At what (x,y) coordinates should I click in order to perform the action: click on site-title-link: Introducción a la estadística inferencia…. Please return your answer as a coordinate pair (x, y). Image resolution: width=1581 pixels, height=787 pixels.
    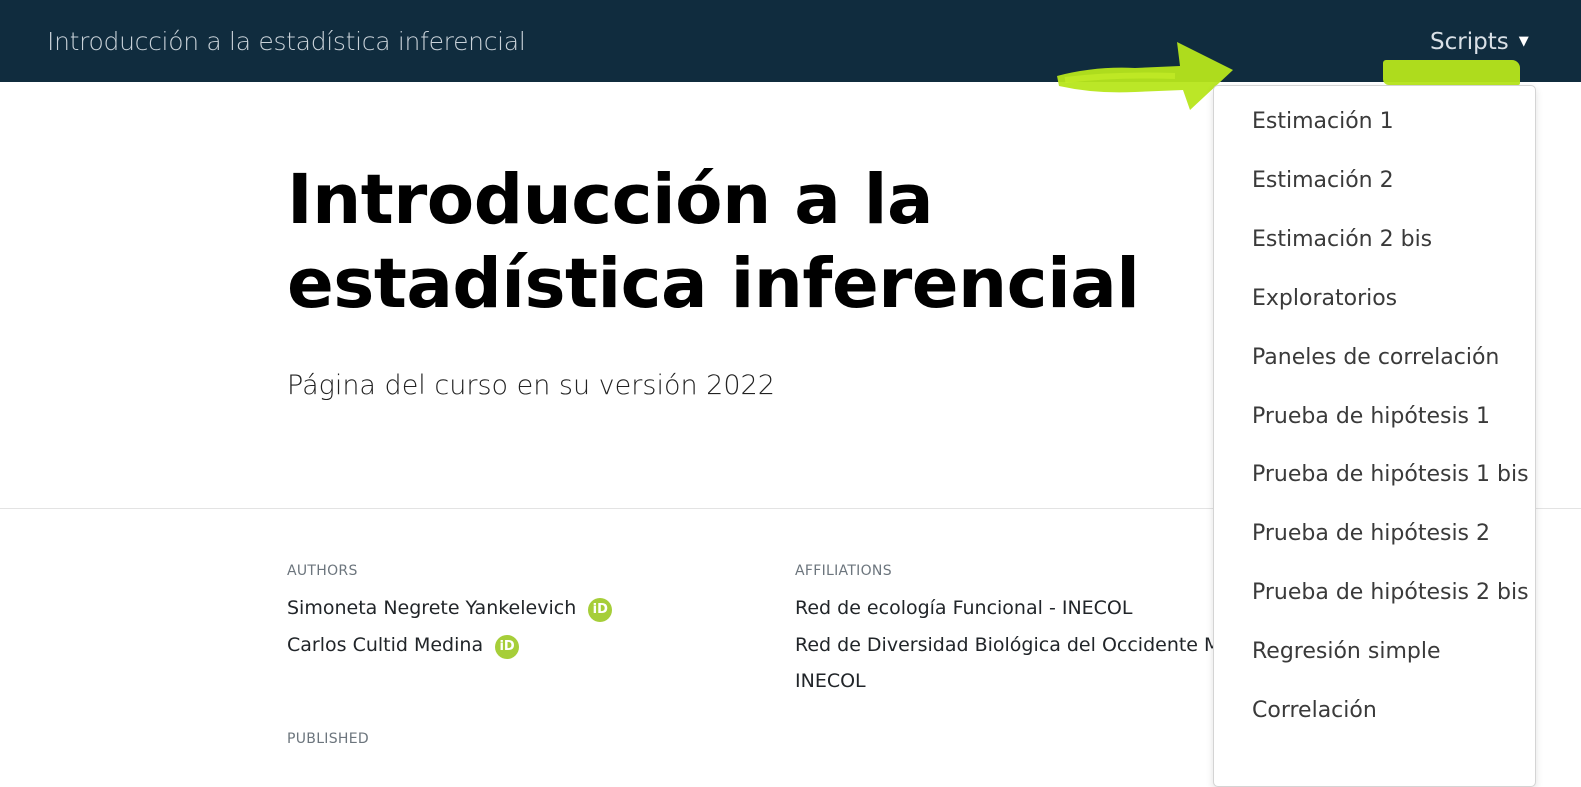
    Looking at the image, I should click on (286, 41).